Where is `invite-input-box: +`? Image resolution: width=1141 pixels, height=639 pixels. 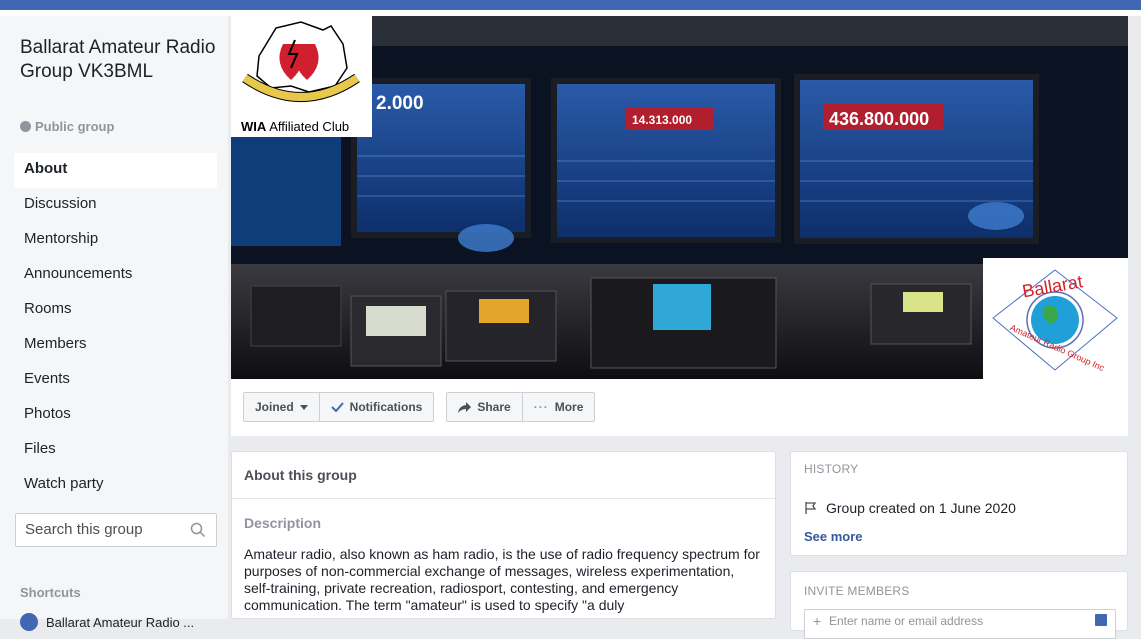
invite-input-box: + is located at coordinates (960, 624).